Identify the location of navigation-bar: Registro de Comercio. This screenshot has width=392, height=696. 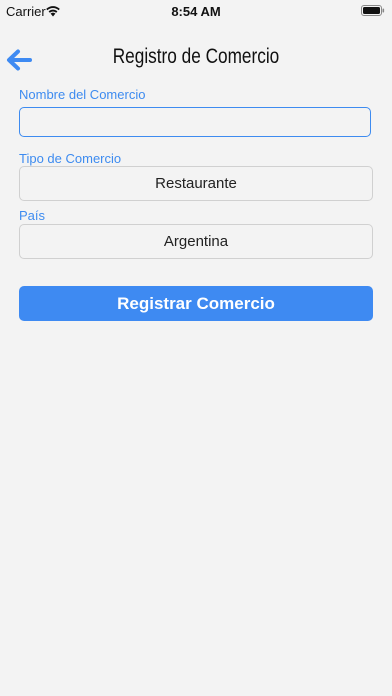
(196, 60).